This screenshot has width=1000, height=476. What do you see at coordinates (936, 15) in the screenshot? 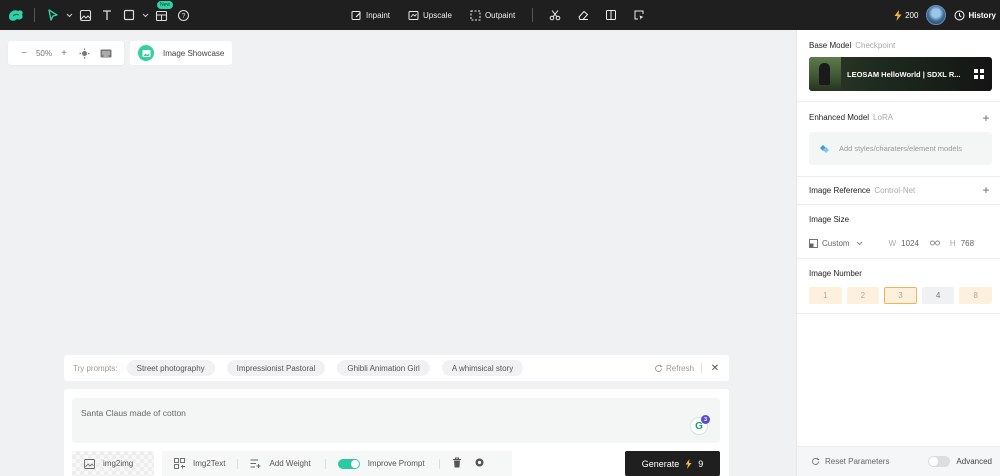
I see `avatar` at bounding box center [936, 15].